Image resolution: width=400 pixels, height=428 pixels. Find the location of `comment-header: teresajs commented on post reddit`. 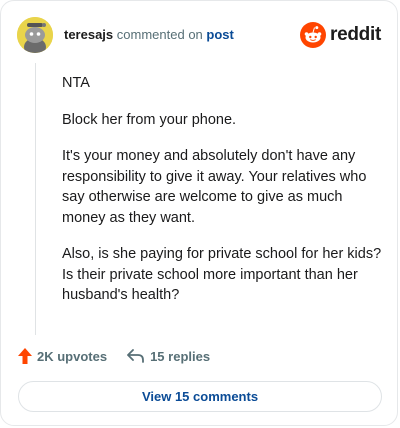

comment-header: teresajs commented on post reddit is located at coordinates (199, 35).